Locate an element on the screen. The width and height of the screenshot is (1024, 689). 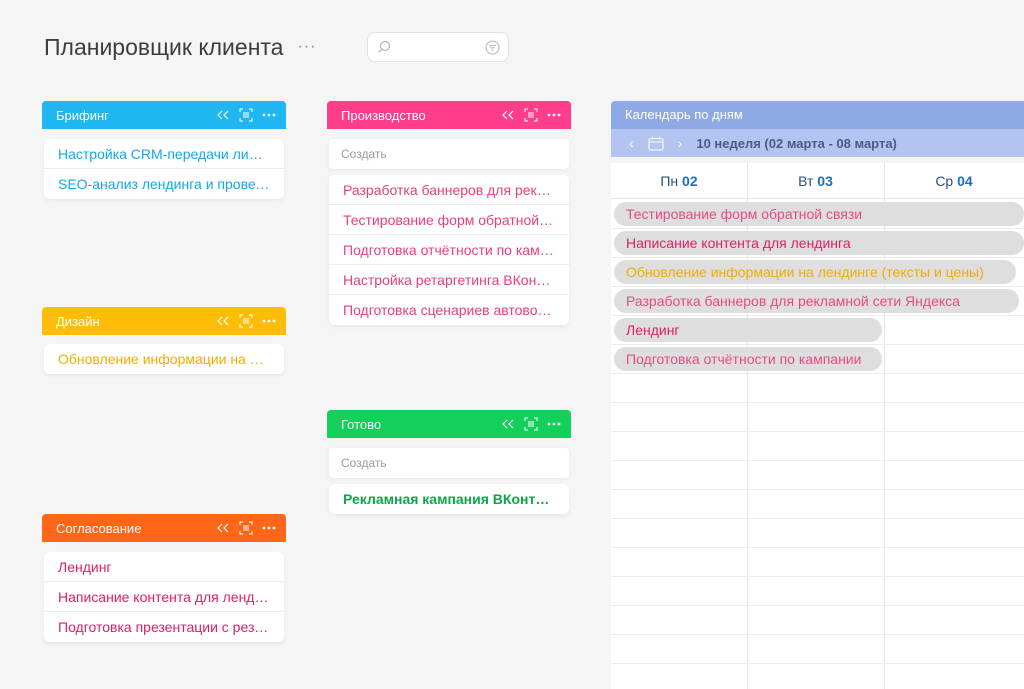
prev-week-button: ‹ is located at coordinates (631, 143).